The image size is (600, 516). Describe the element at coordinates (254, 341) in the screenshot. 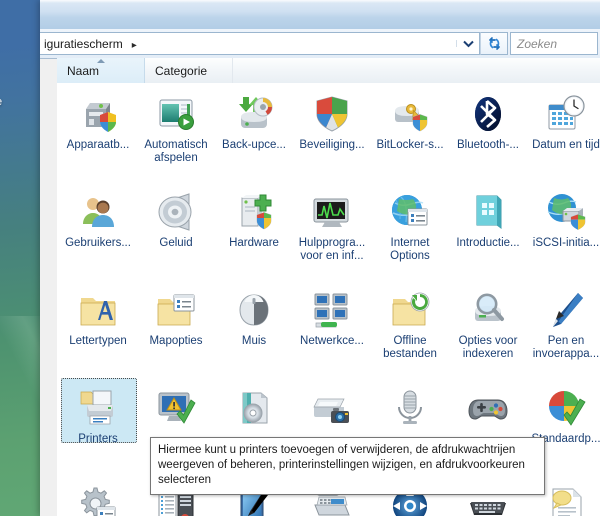

I see `control-panel-item-label: Muis` at that location.